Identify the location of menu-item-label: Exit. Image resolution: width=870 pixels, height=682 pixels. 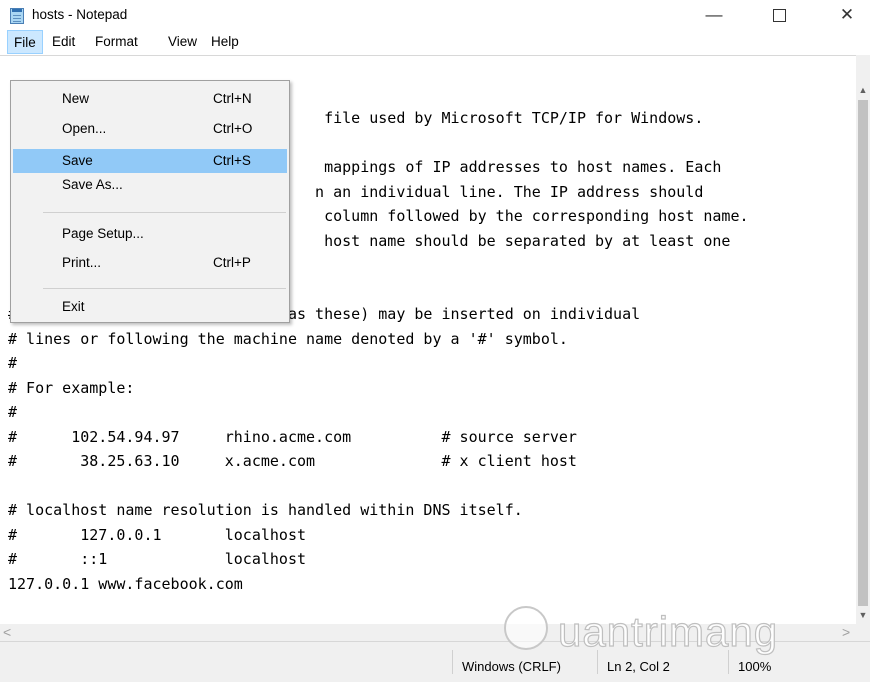
(73, 306).